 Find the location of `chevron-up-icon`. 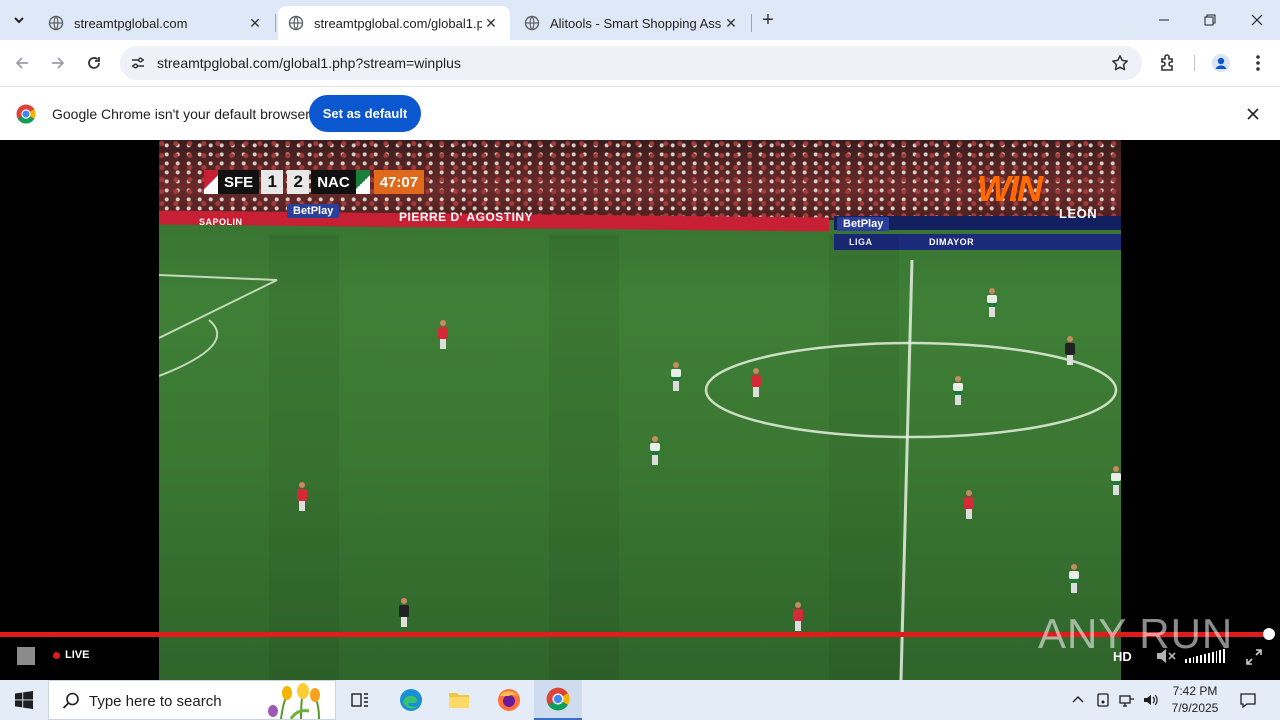

chevron-up-icon is located at coordinates (1078, 699).